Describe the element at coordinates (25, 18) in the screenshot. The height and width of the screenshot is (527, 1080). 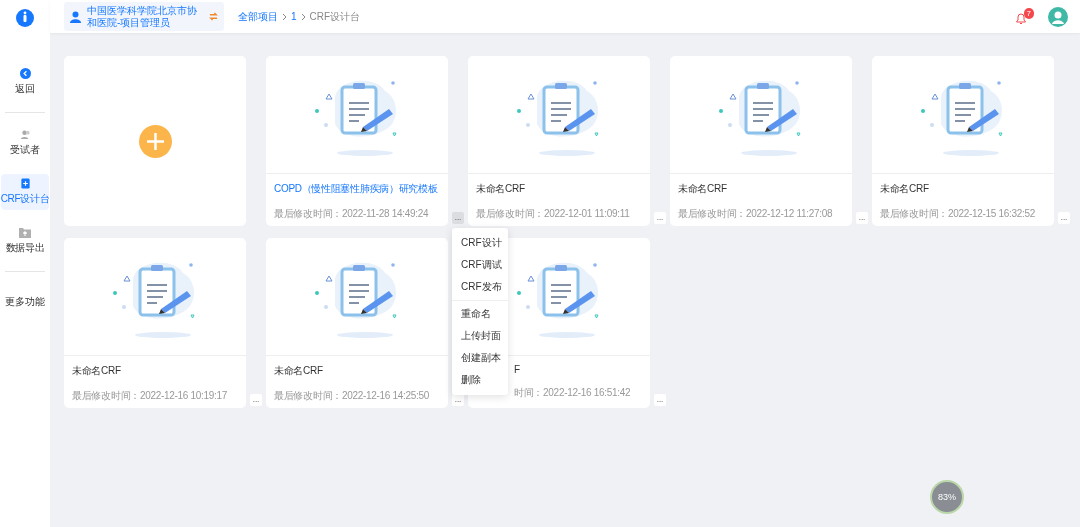
I see `app-logo-icon` at that location.